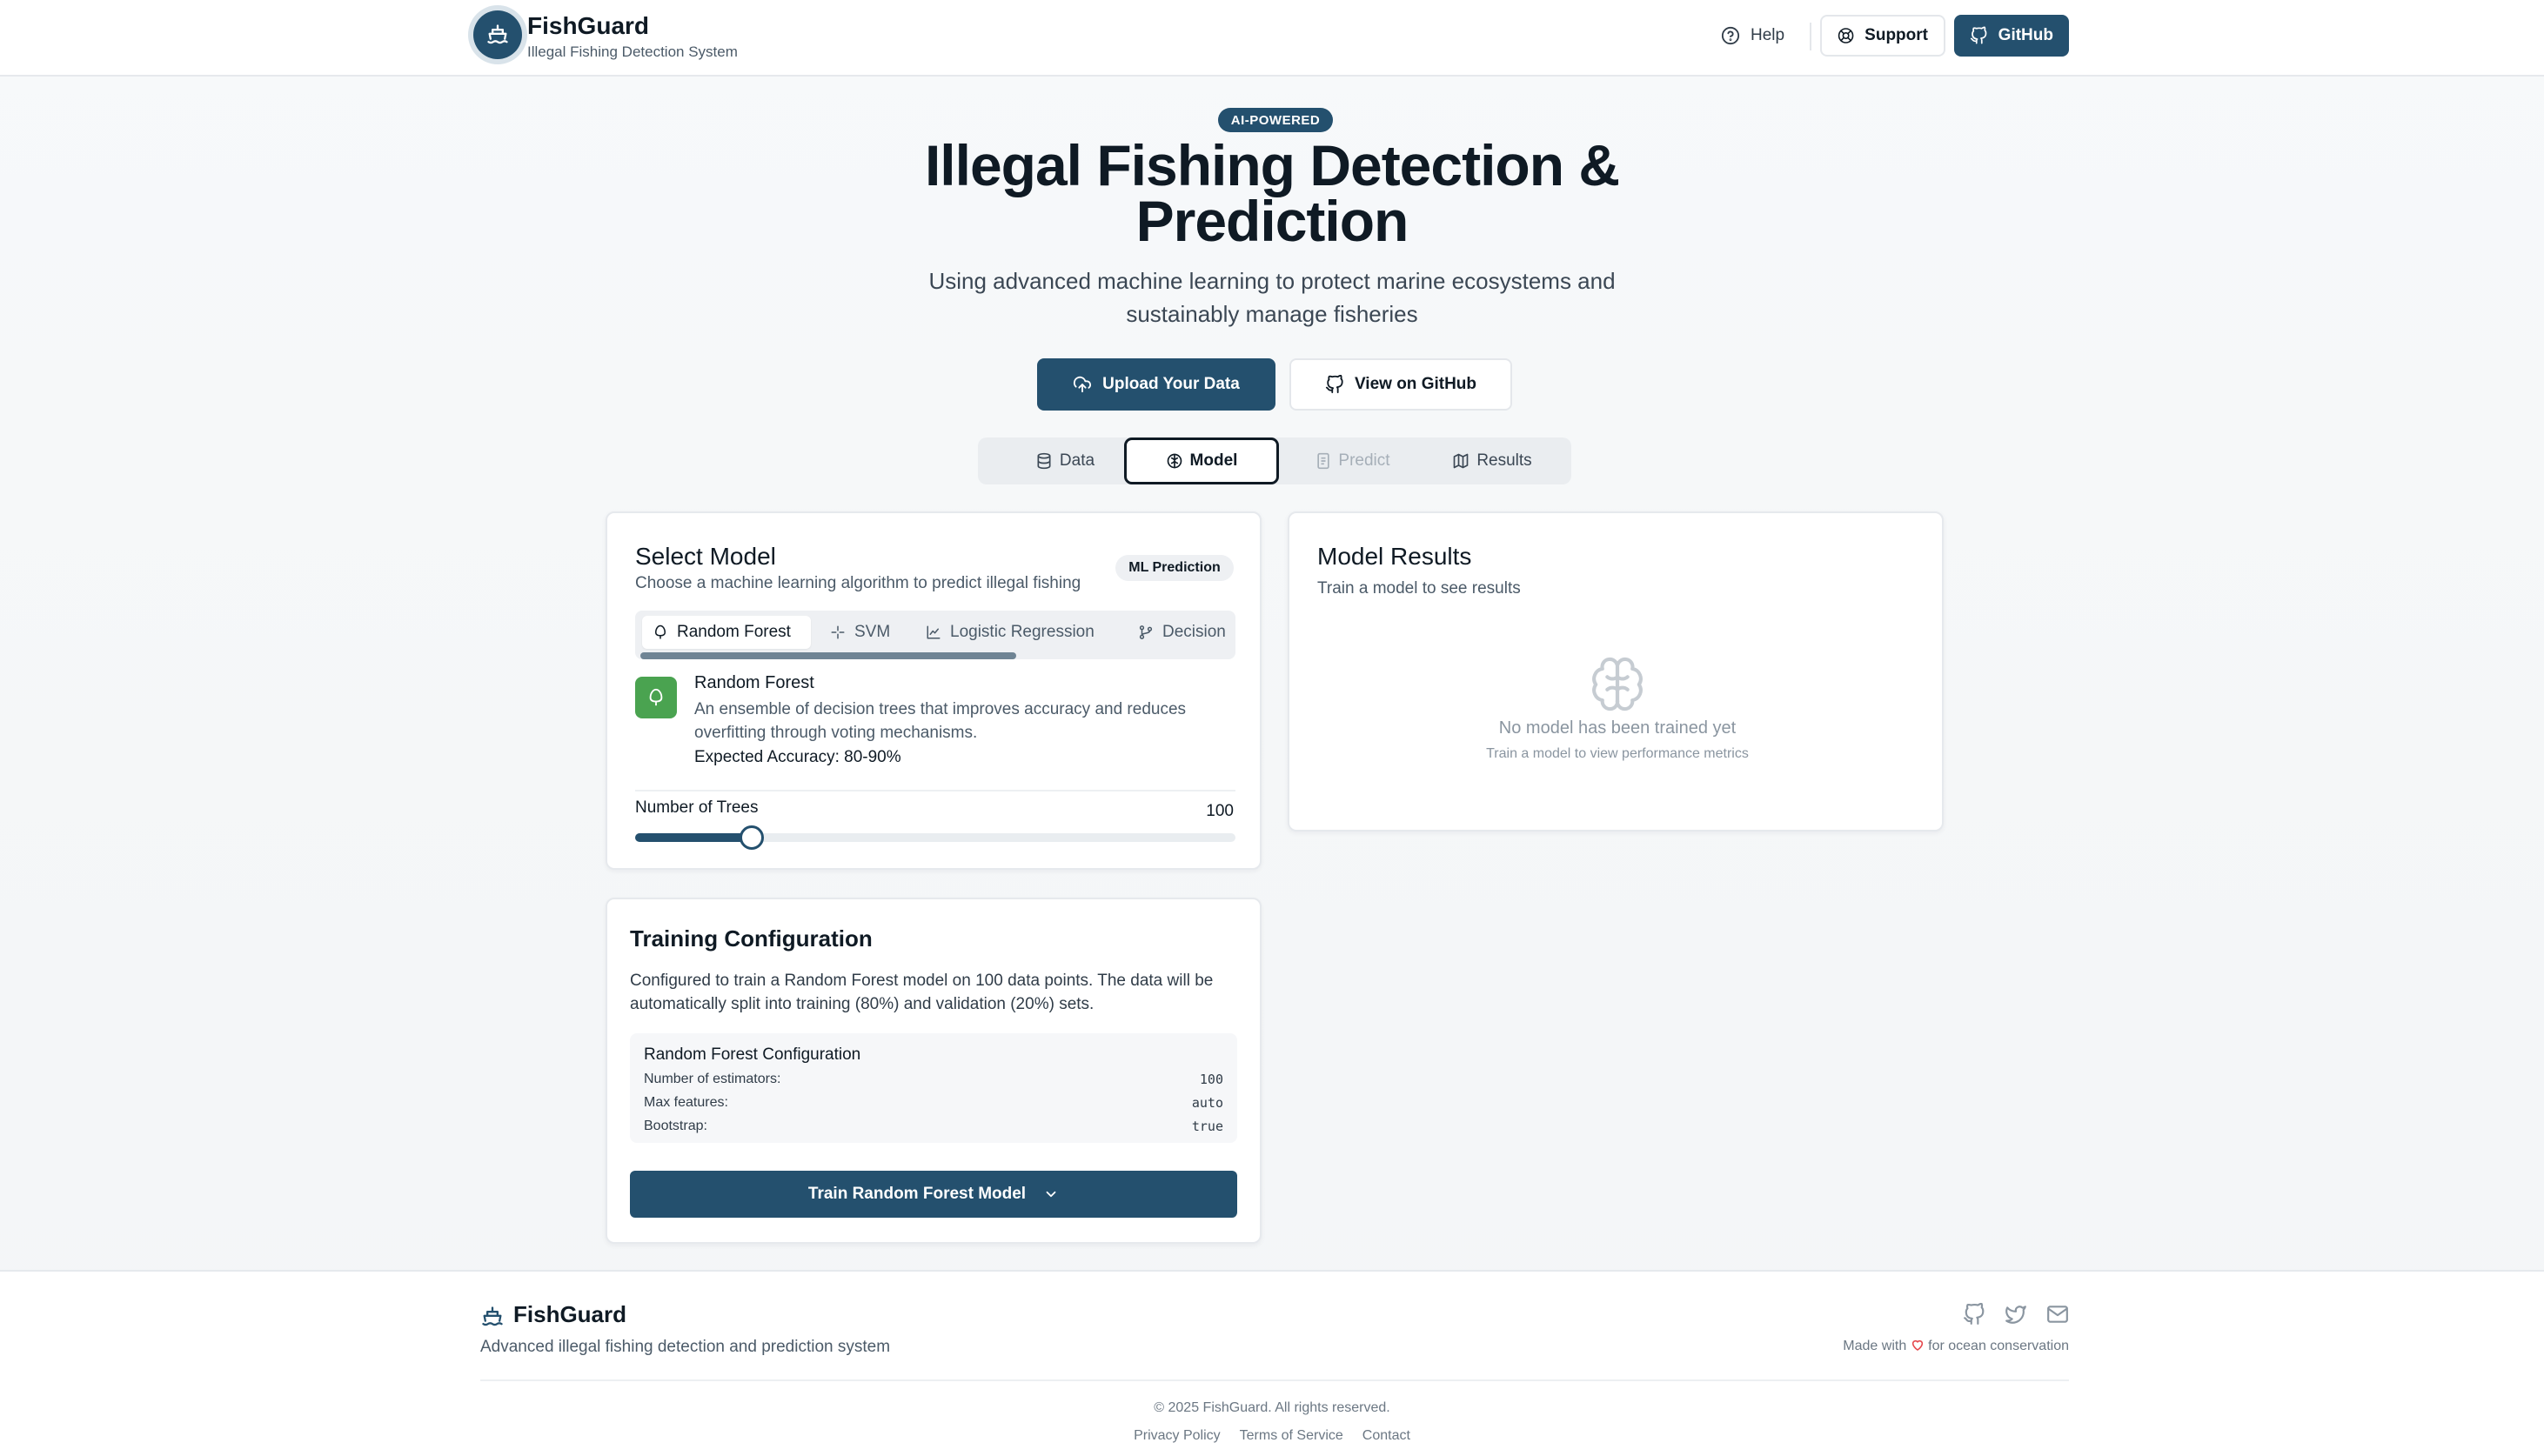 Image resolution: width=2544 pixels, height=1456 pixels. Describe the element at coordinates (934, 1083) in the screenshot. I see `config-row: Number of estimators: 100` at that location.